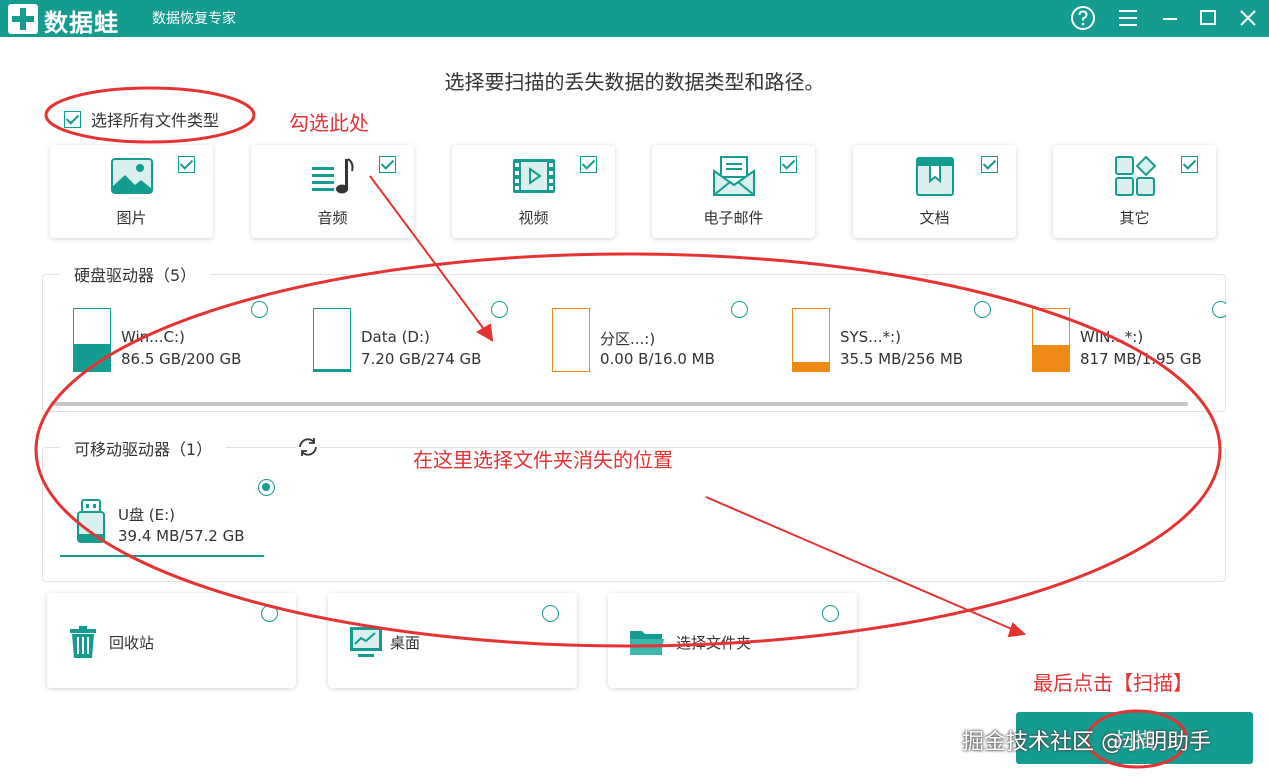 The width and height of the screenshot is (1269, 776). Describe the element at coordinates (1128, 18) in the screenshot. I see `menu-icon` at that location.